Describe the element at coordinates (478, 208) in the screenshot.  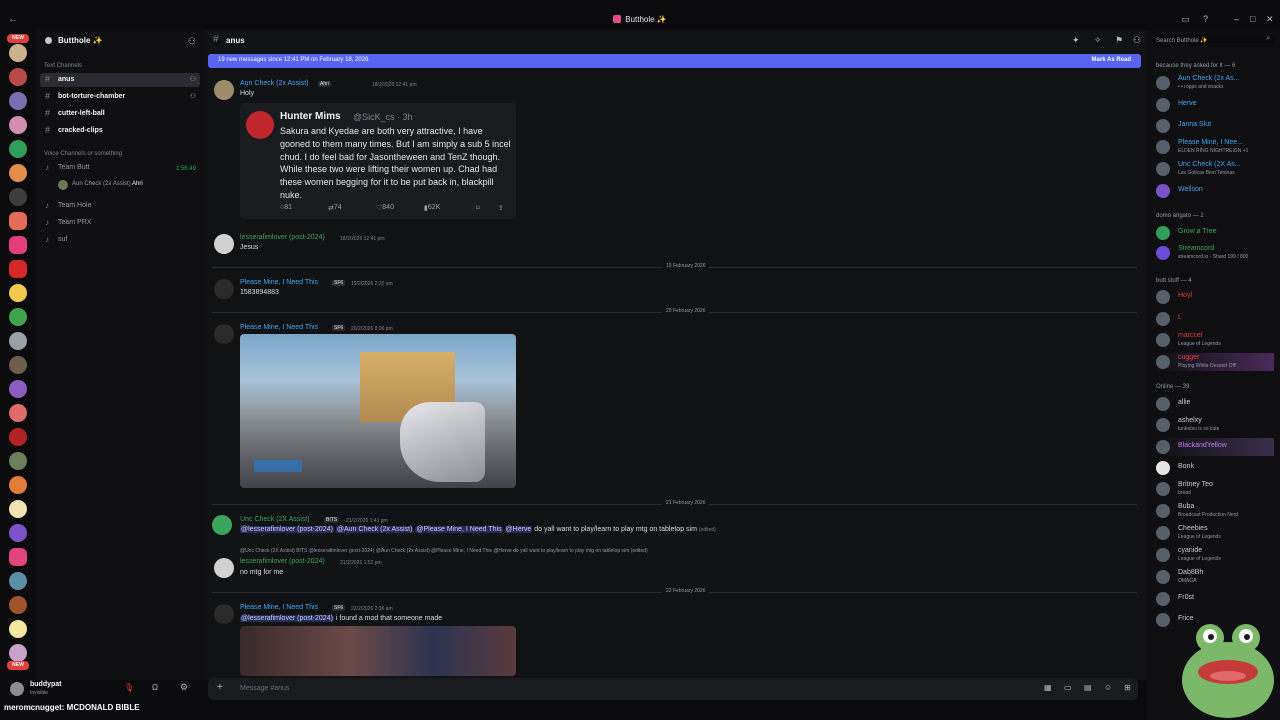
I see `bookmark-icon: ⌑` at that location.